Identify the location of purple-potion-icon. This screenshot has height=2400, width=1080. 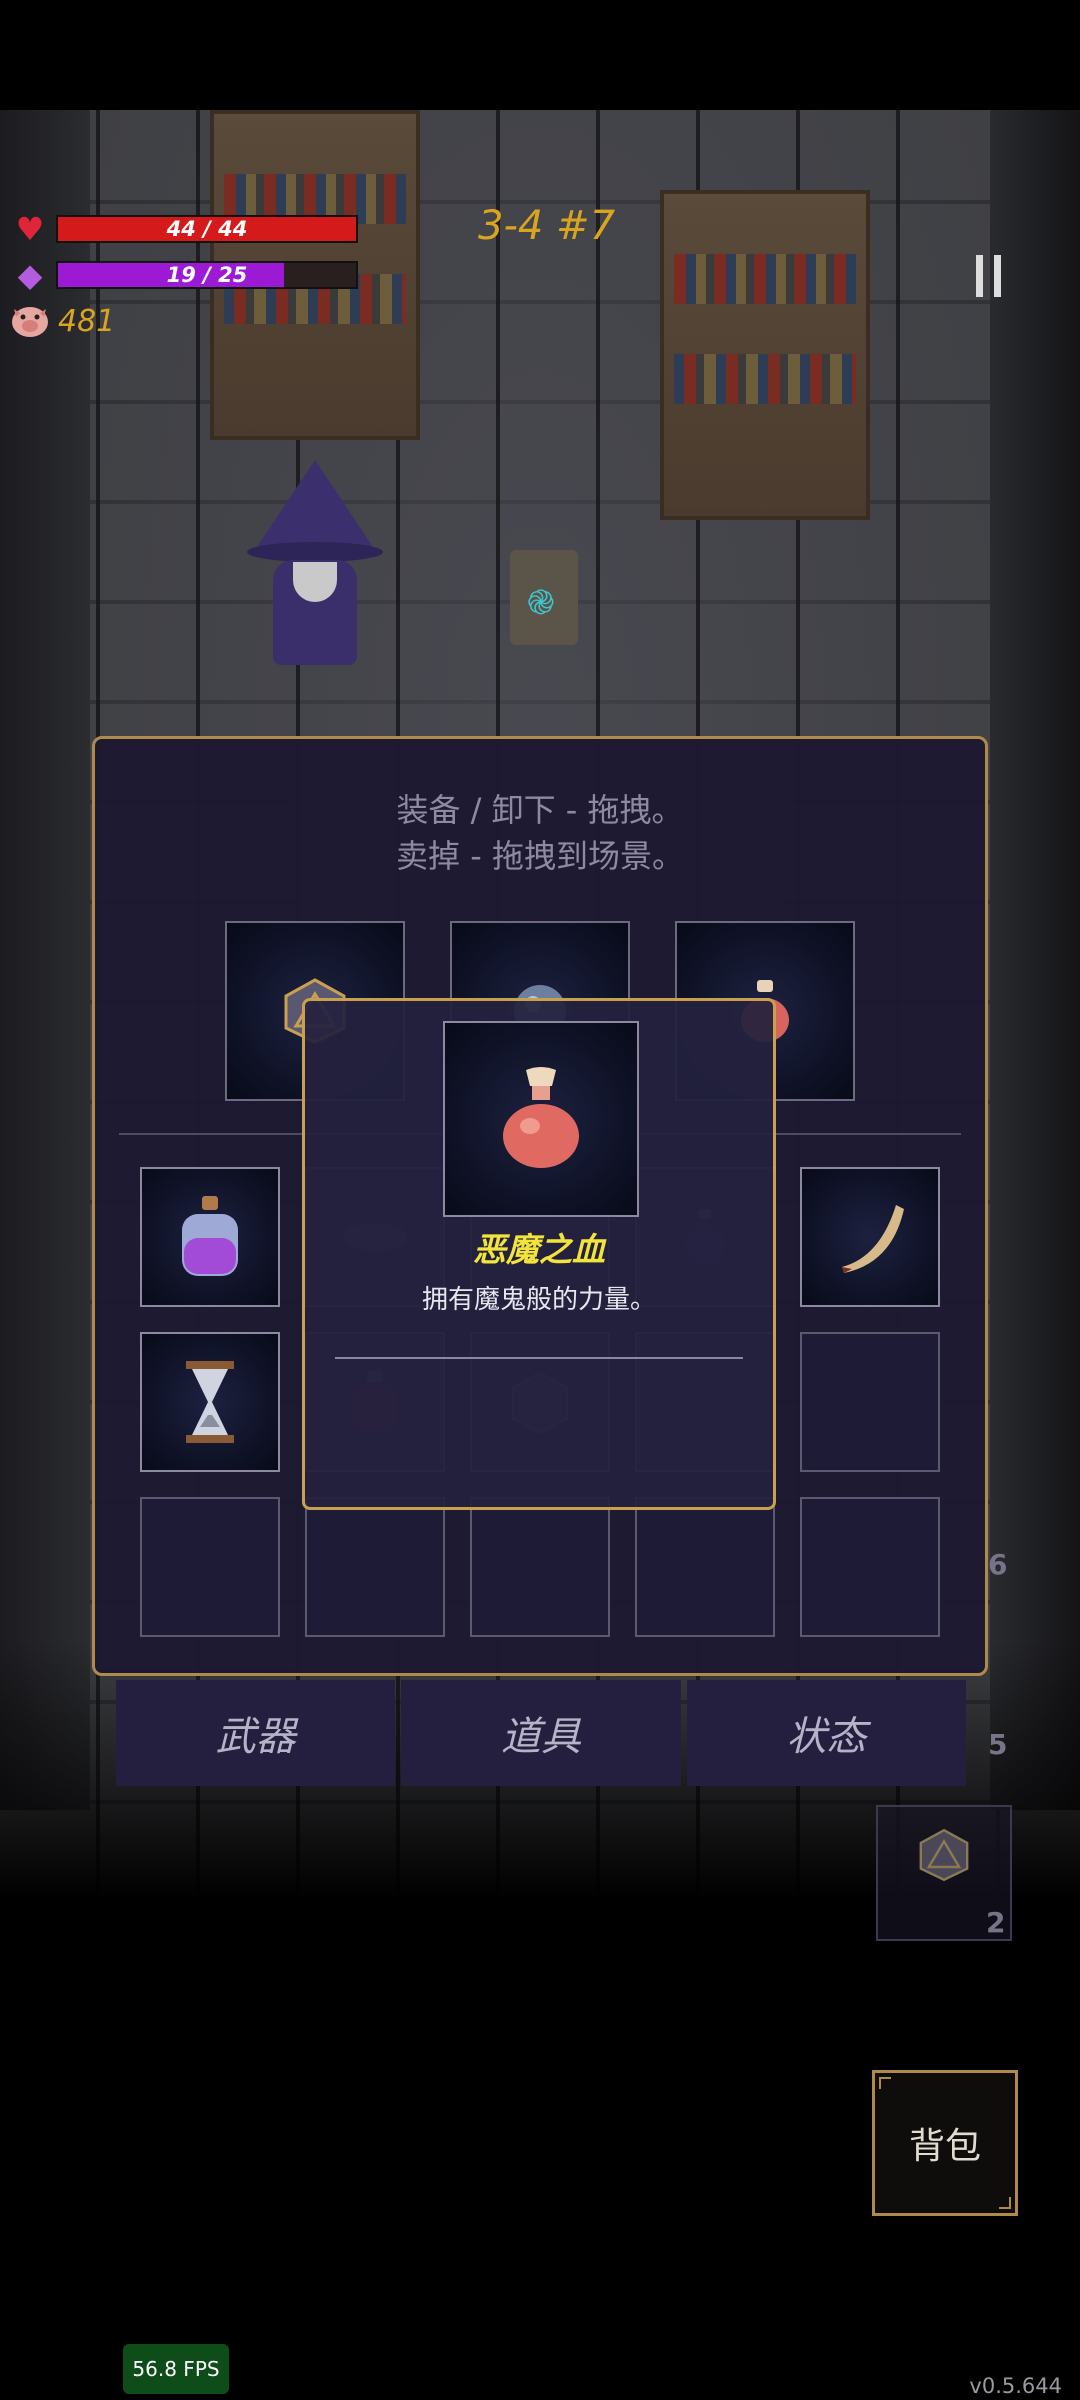
(210, 1237).